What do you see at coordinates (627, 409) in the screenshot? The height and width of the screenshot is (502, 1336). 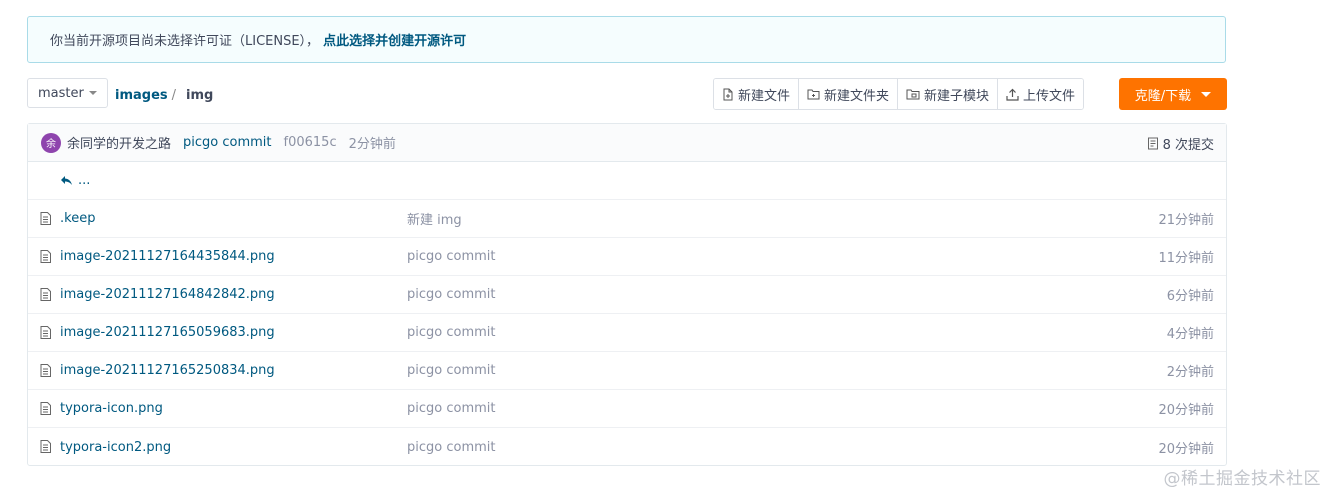 I see `table-row: typora-icon.png picgo commit 20分钟前` at bounding box center [627, 409].